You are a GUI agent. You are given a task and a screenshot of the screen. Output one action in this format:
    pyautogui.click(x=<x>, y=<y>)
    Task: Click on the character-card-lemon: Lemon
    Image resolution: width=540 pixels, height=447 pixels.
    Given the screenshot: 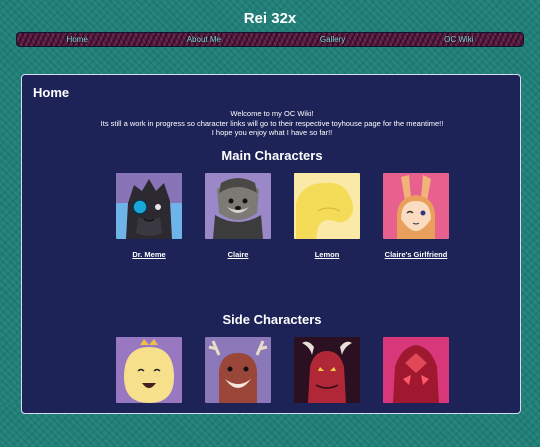 What is the action you would take?
    pyautogui.click(x=327, y=216)
    